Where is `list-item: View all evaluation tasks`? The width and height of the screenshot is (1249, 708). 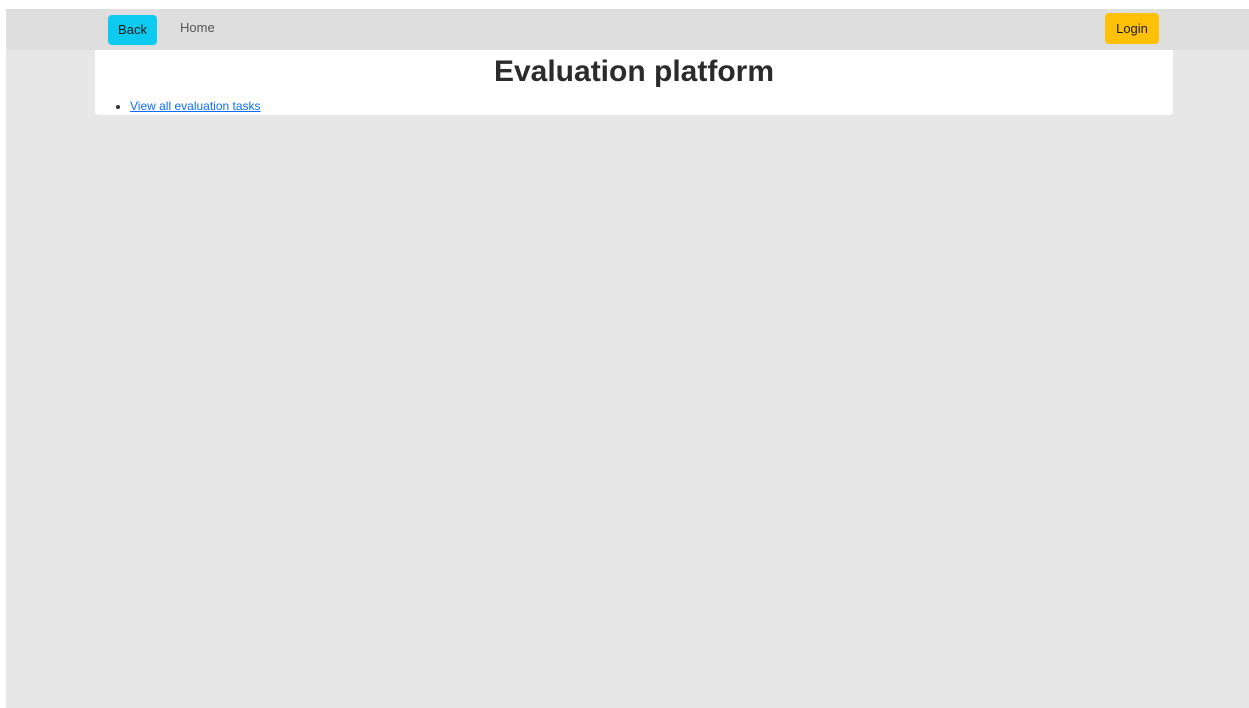 list-item: View all evaluation tasks is located at coordinates (195, 106).